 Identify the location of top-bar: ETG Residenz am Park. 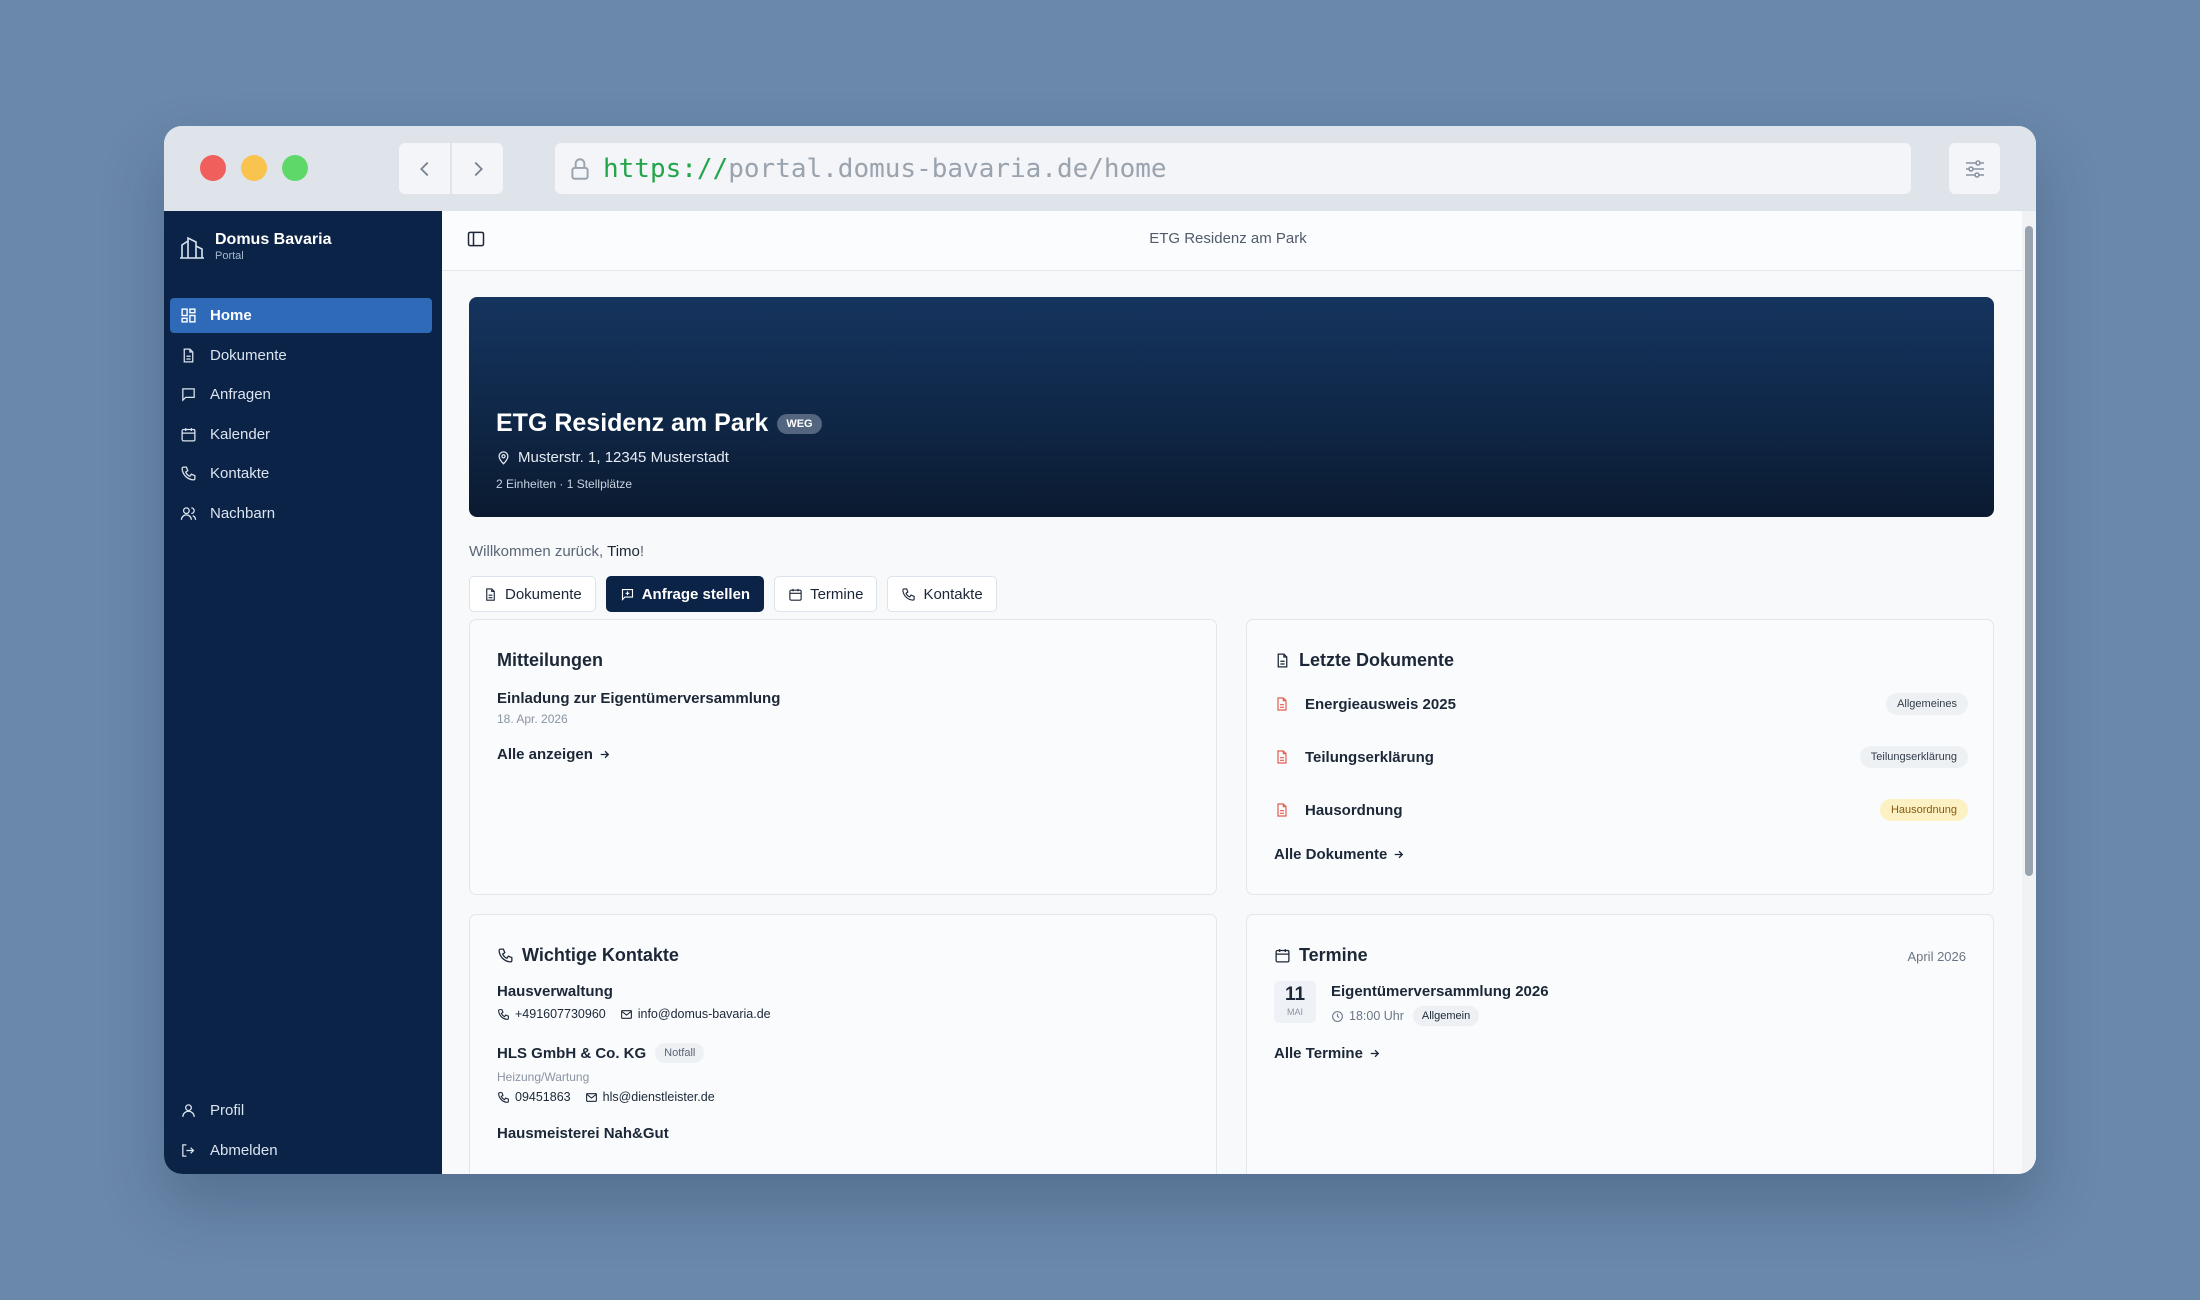
(1239, 241).